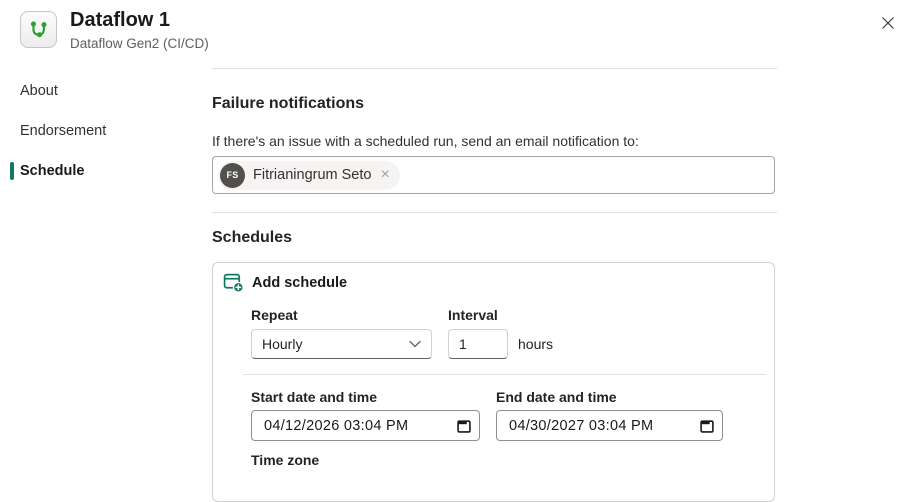 Image resolution: width=911 pixels, height=502 pixels. I want to click on add-schedule-button: Add schedule, so click(285, 282).